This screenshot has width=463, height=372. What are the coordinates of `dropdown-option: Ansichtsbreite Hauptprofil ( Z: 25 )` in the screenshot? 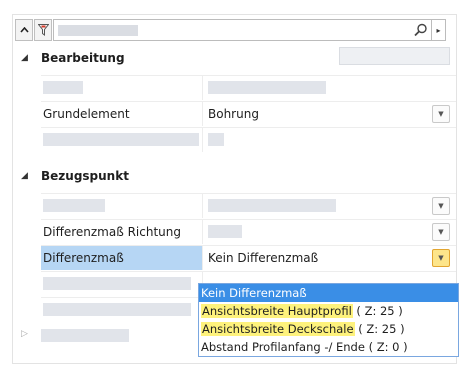 It's located at (328, 311).